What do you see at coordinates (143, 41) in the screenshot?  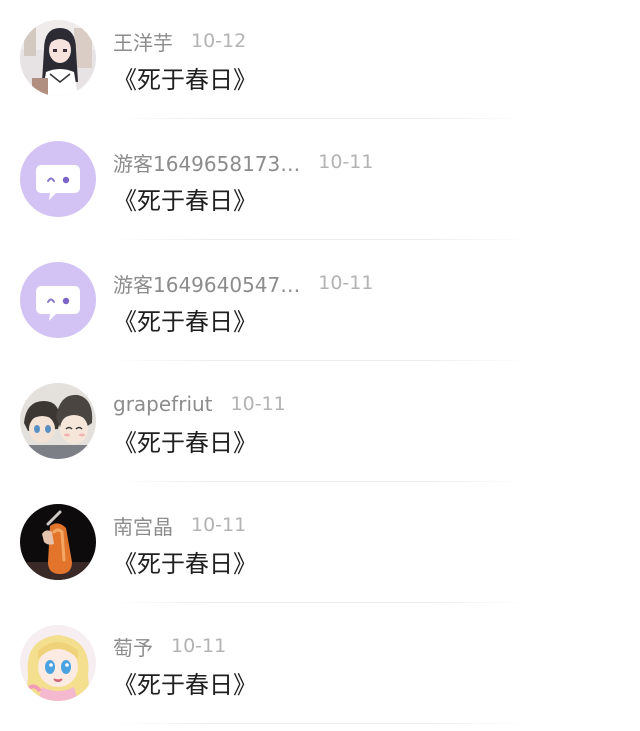 I see `username: 王洋芋` at bounding box center [143, 41].